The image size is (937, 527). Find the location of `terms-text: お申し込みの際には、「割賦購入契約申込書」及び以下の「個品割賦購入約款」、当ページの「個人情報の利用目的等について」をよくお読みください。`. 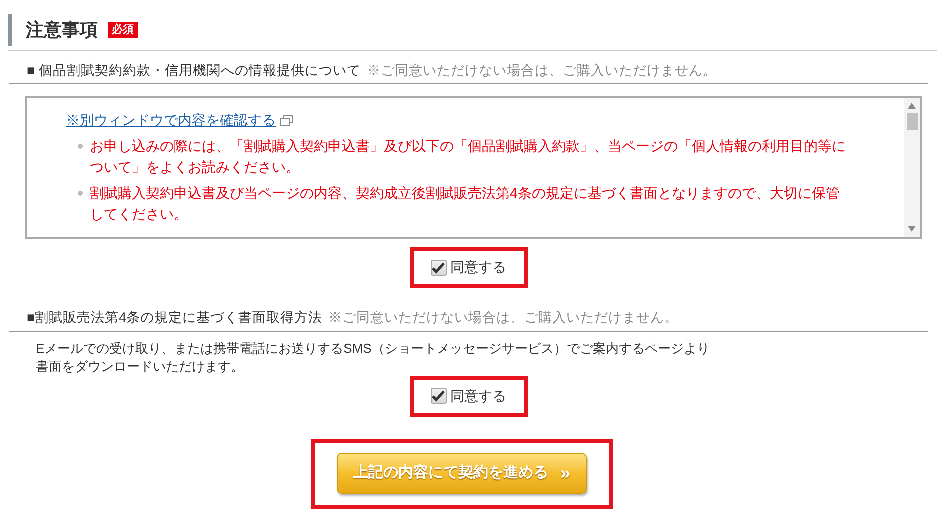

terms-text: お申し込みの際には、「割賦購入契約申込書」及び以下の「個品割賦購入約款」、当ページの「個人情報の利用目的等について」をよくお読みください。 is located at coordinates (468, 157).